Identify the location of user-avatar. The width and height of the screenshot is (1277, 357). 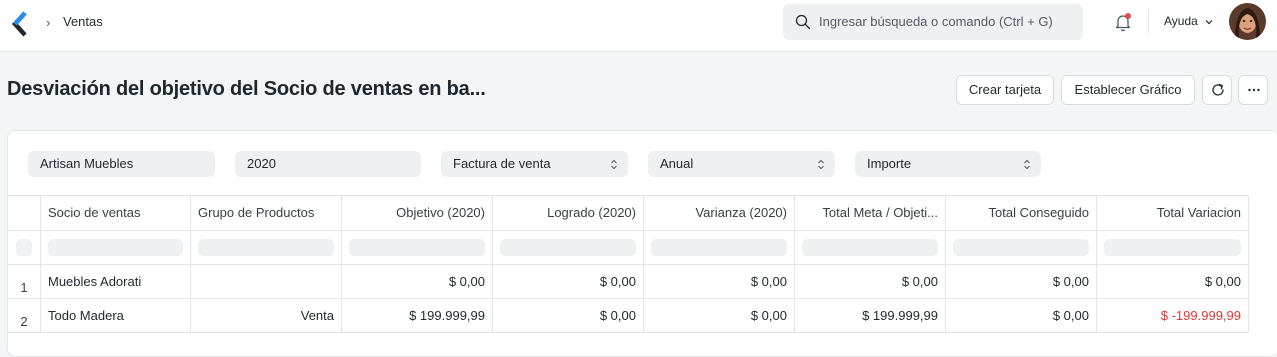
(1247, 21).